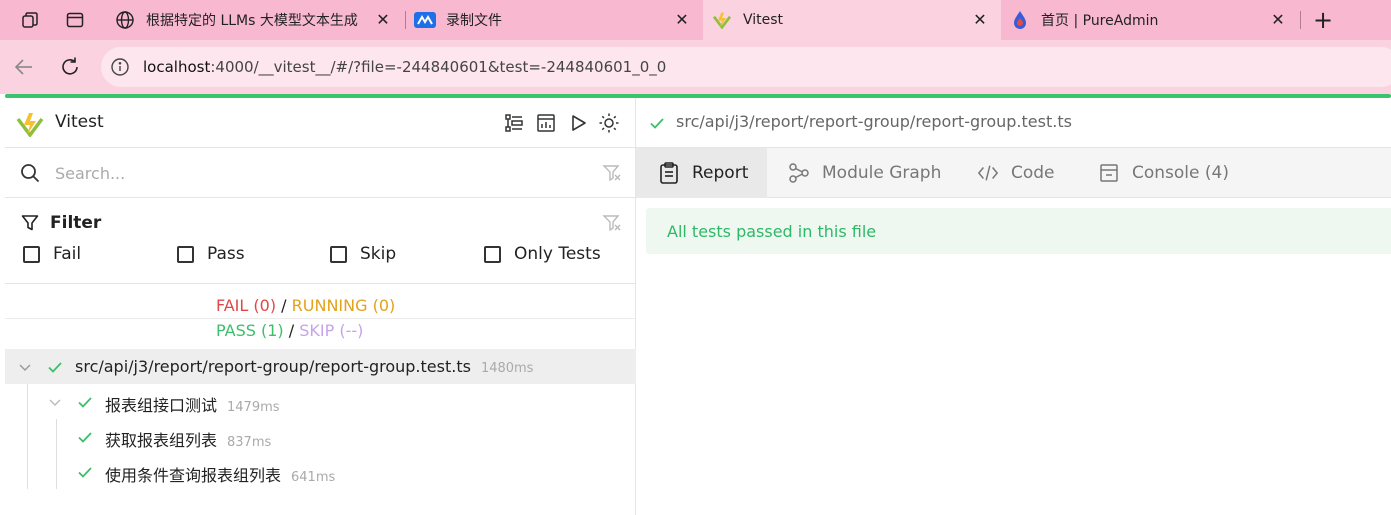 Image resolution: width=1391 pixels, height=515 pixels. What do you see at coordinates (546, 123) in the screenshot?
I see `coverage-button` at bounding box center [546, 123].